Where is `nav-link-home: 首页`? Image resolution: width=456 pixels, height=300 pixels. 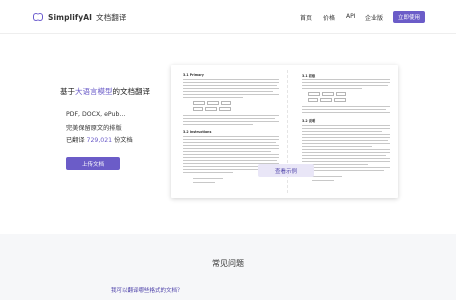 nav-link-home: 首页 is located at coordinates (306, 17).